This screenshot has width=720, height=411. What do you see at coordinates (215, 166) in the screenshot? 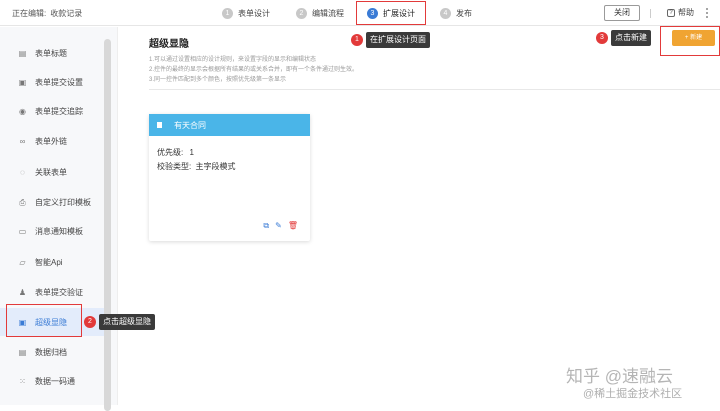
I see `type-value: 主字段模式` at bounding box center [215, 166].